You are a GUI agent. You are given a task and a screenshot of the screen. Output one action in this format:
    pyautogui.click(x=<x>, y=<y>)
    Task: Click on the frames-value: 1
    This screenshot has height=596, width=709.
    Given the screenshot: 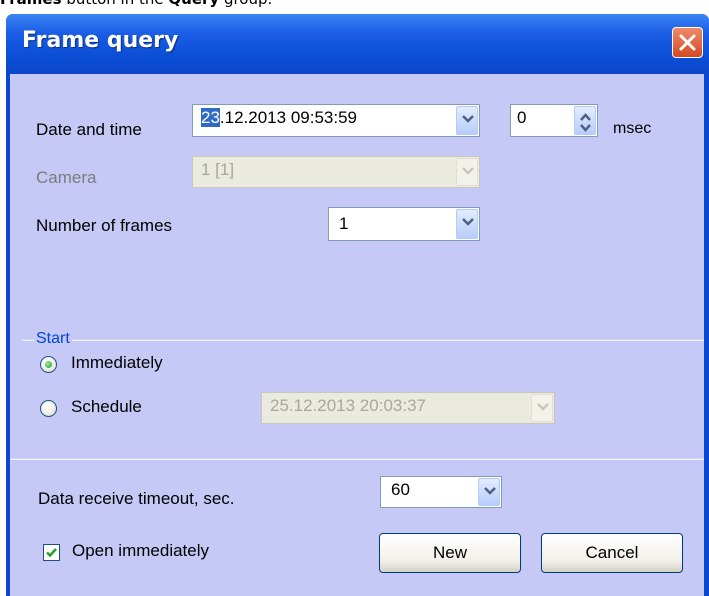 What is the action you would take?
    pyautogui.click(x=343, y=224)
    